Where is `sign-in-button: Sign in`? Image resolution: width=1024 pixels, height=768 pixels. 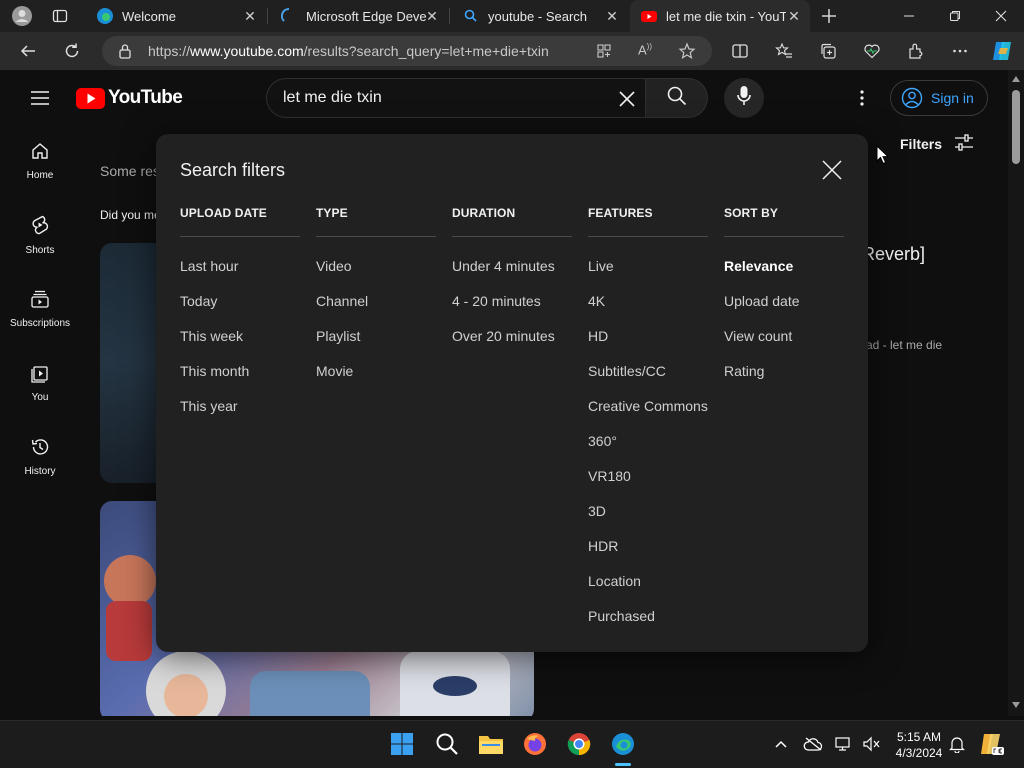
sign-in-button: Sign in is located at coordinates (939, 98).